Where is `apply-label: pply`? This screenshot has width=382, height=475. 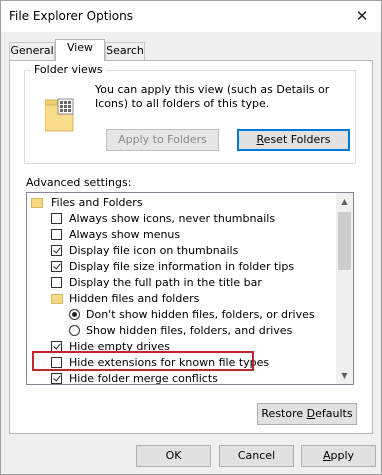
apply-label: pply is located at coordinates (342, 455).